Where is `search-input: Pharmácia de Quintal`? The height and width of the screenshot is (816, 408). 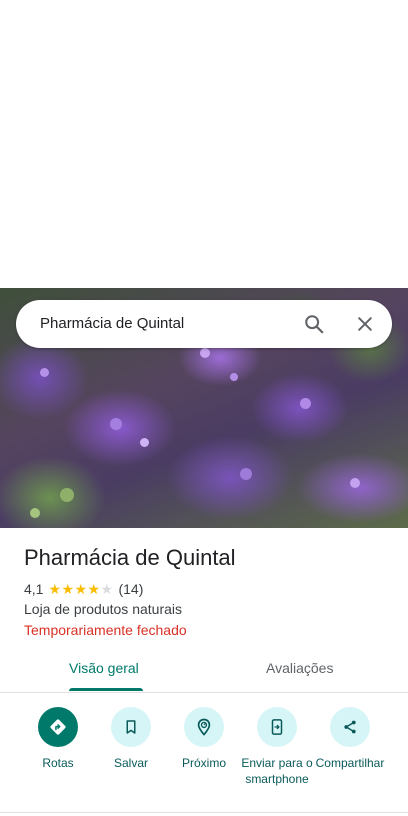
search-input: Pharmácia de Quintal is located at coordinates (112, 323).